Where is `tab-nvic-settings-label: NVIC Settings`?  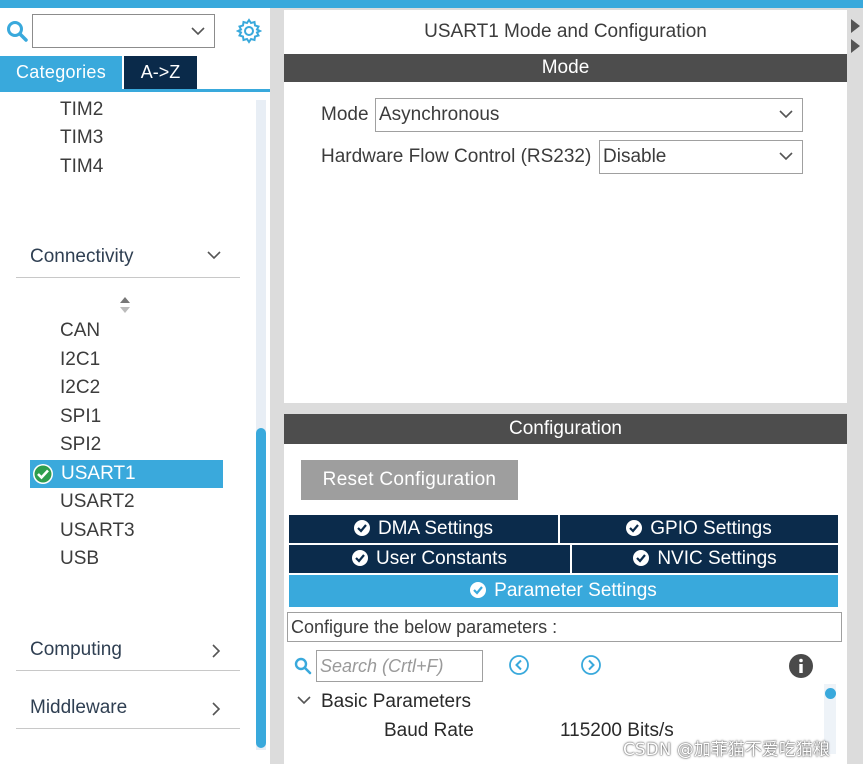
tab-nvic-settings-label: NVIC Settings is located at coordinates (717, 558).